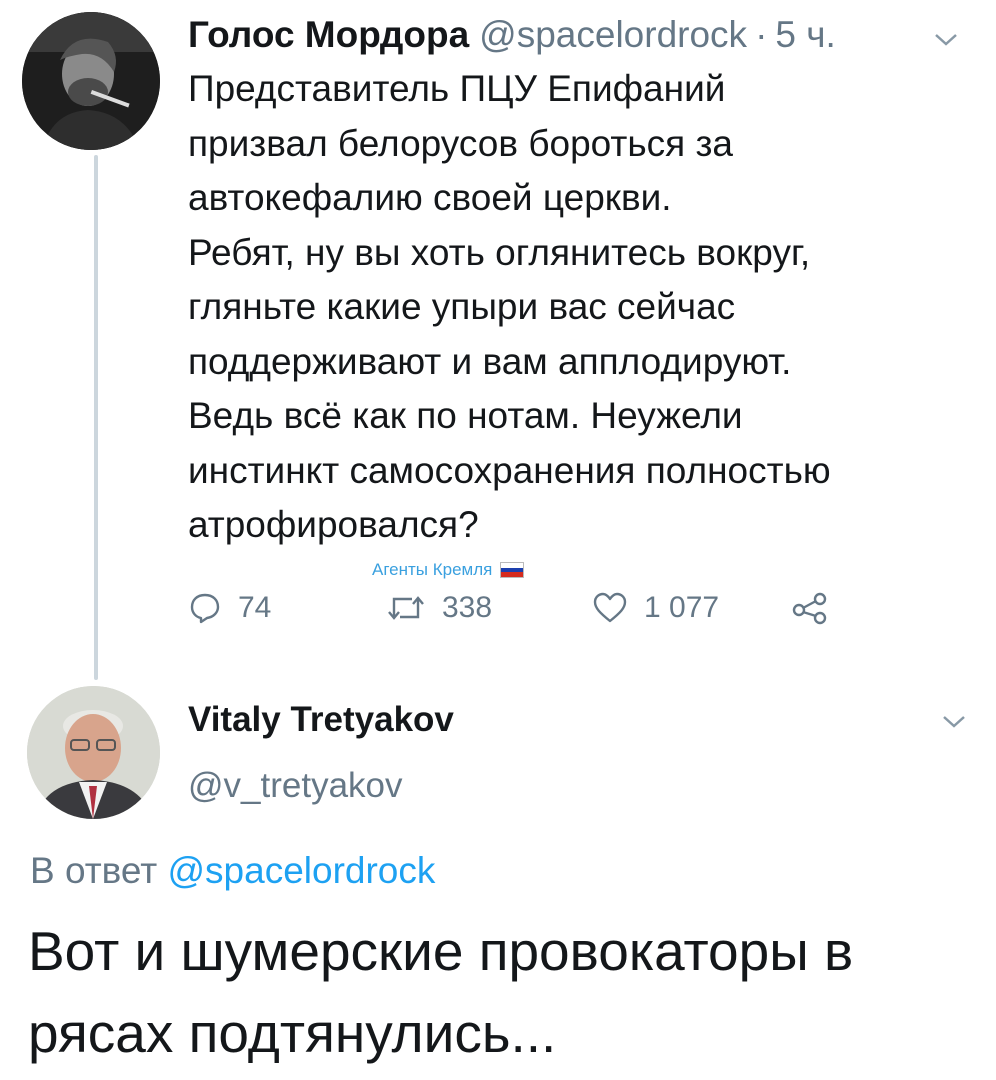 The width and height of the screenshot is (996, 1080). What do you see at coordinates (457, 88) in the screenshot?
I see `tweet-text-line: Представитель ПЦУ Епифаний` at bounding box center [457, 88].